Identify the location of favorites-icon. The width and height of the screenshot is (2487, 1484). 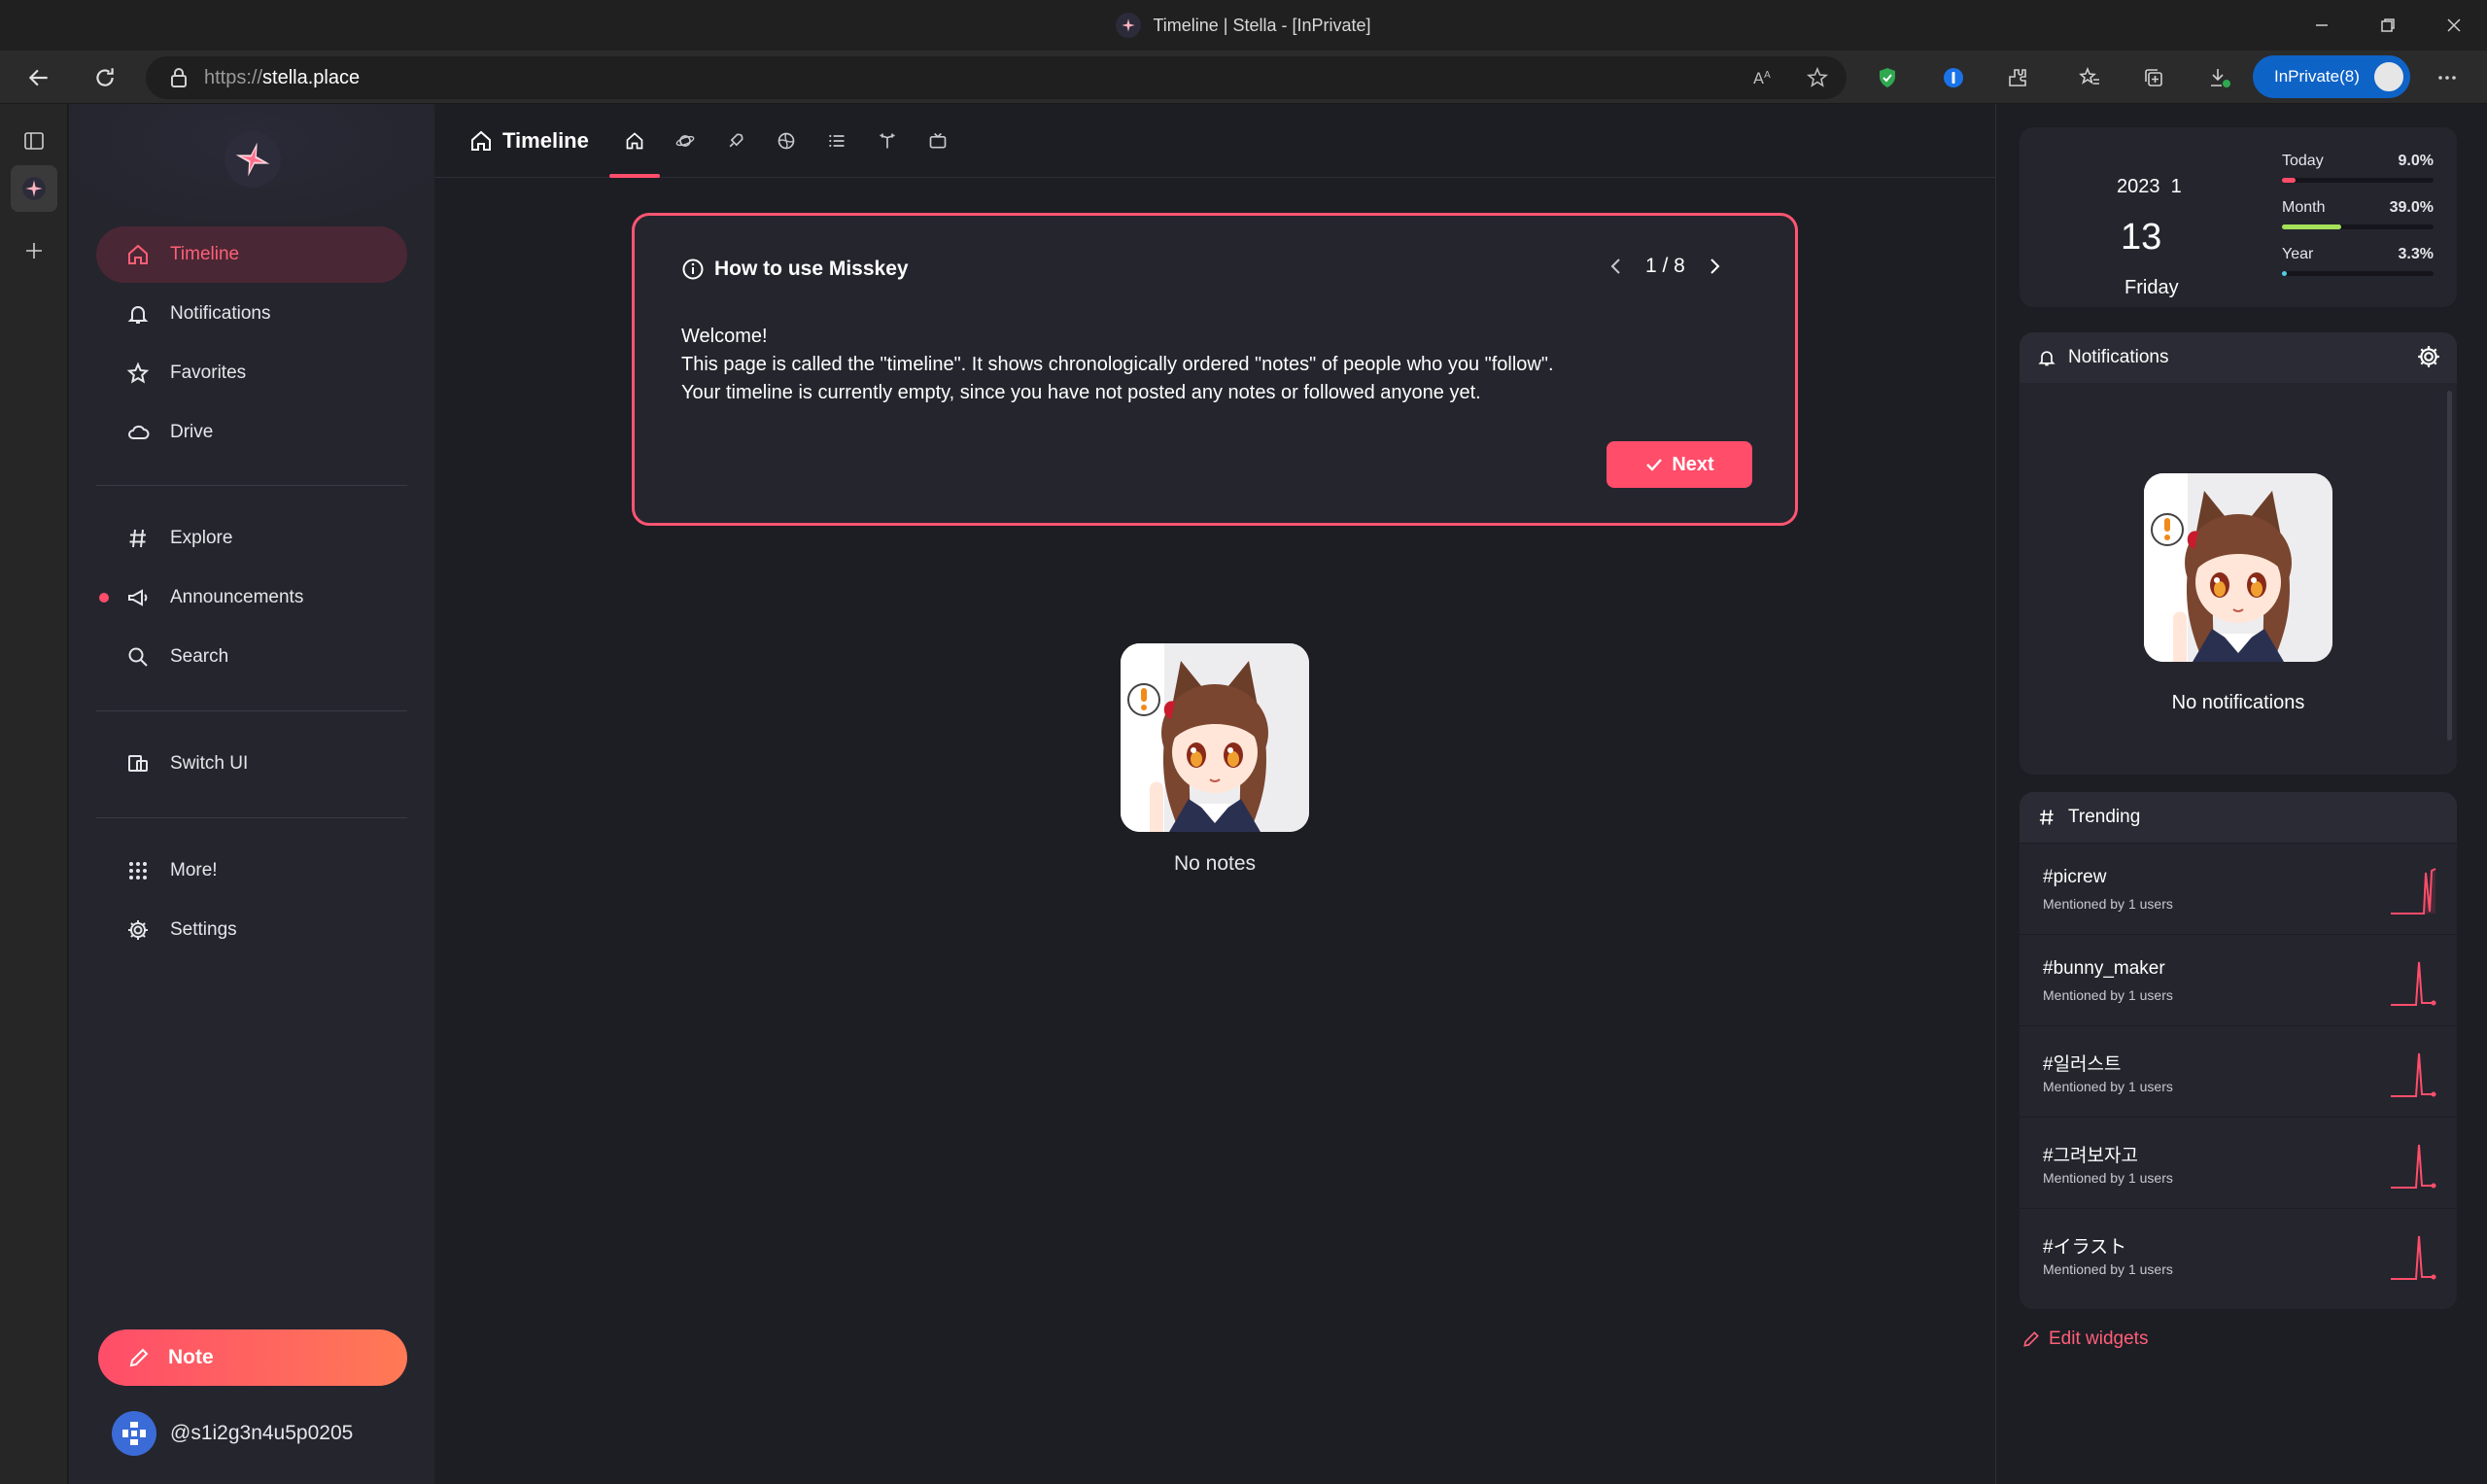
(2089, 77).